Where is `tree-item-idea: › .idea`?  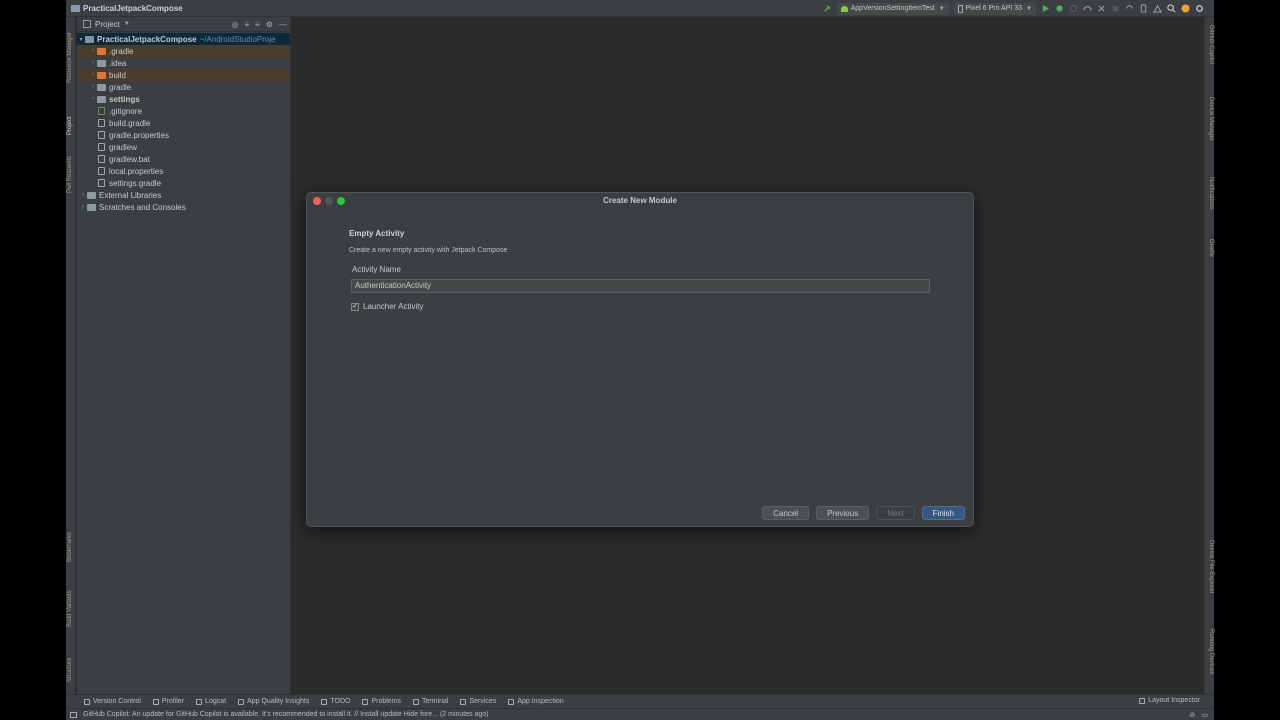
tree-item-idea: › .idea is located at coordinates (183, 63).